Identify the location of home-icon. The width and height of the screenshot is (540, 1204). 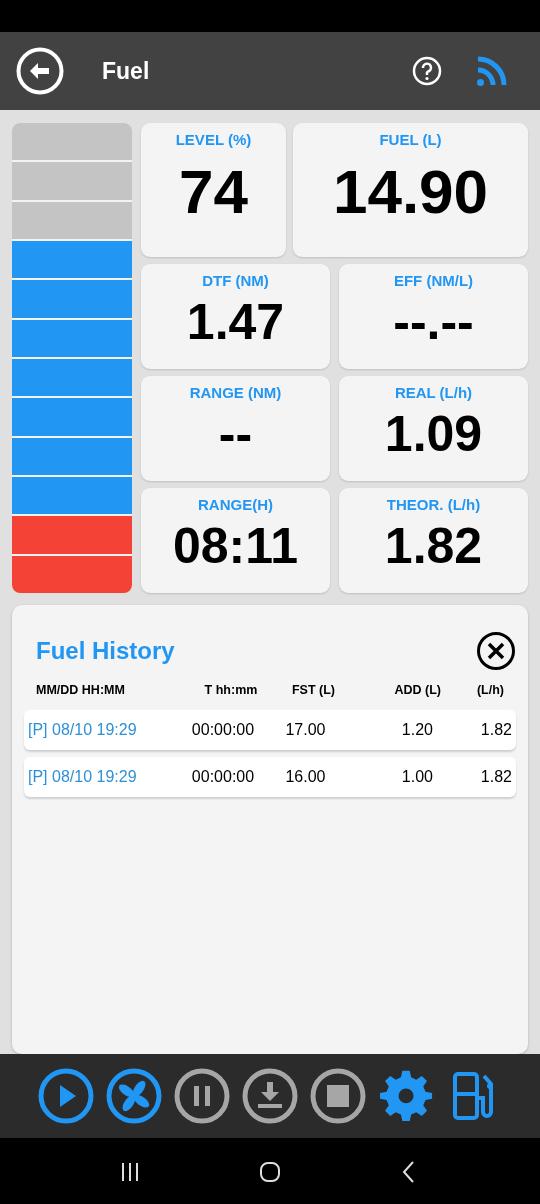
(270, 1172).